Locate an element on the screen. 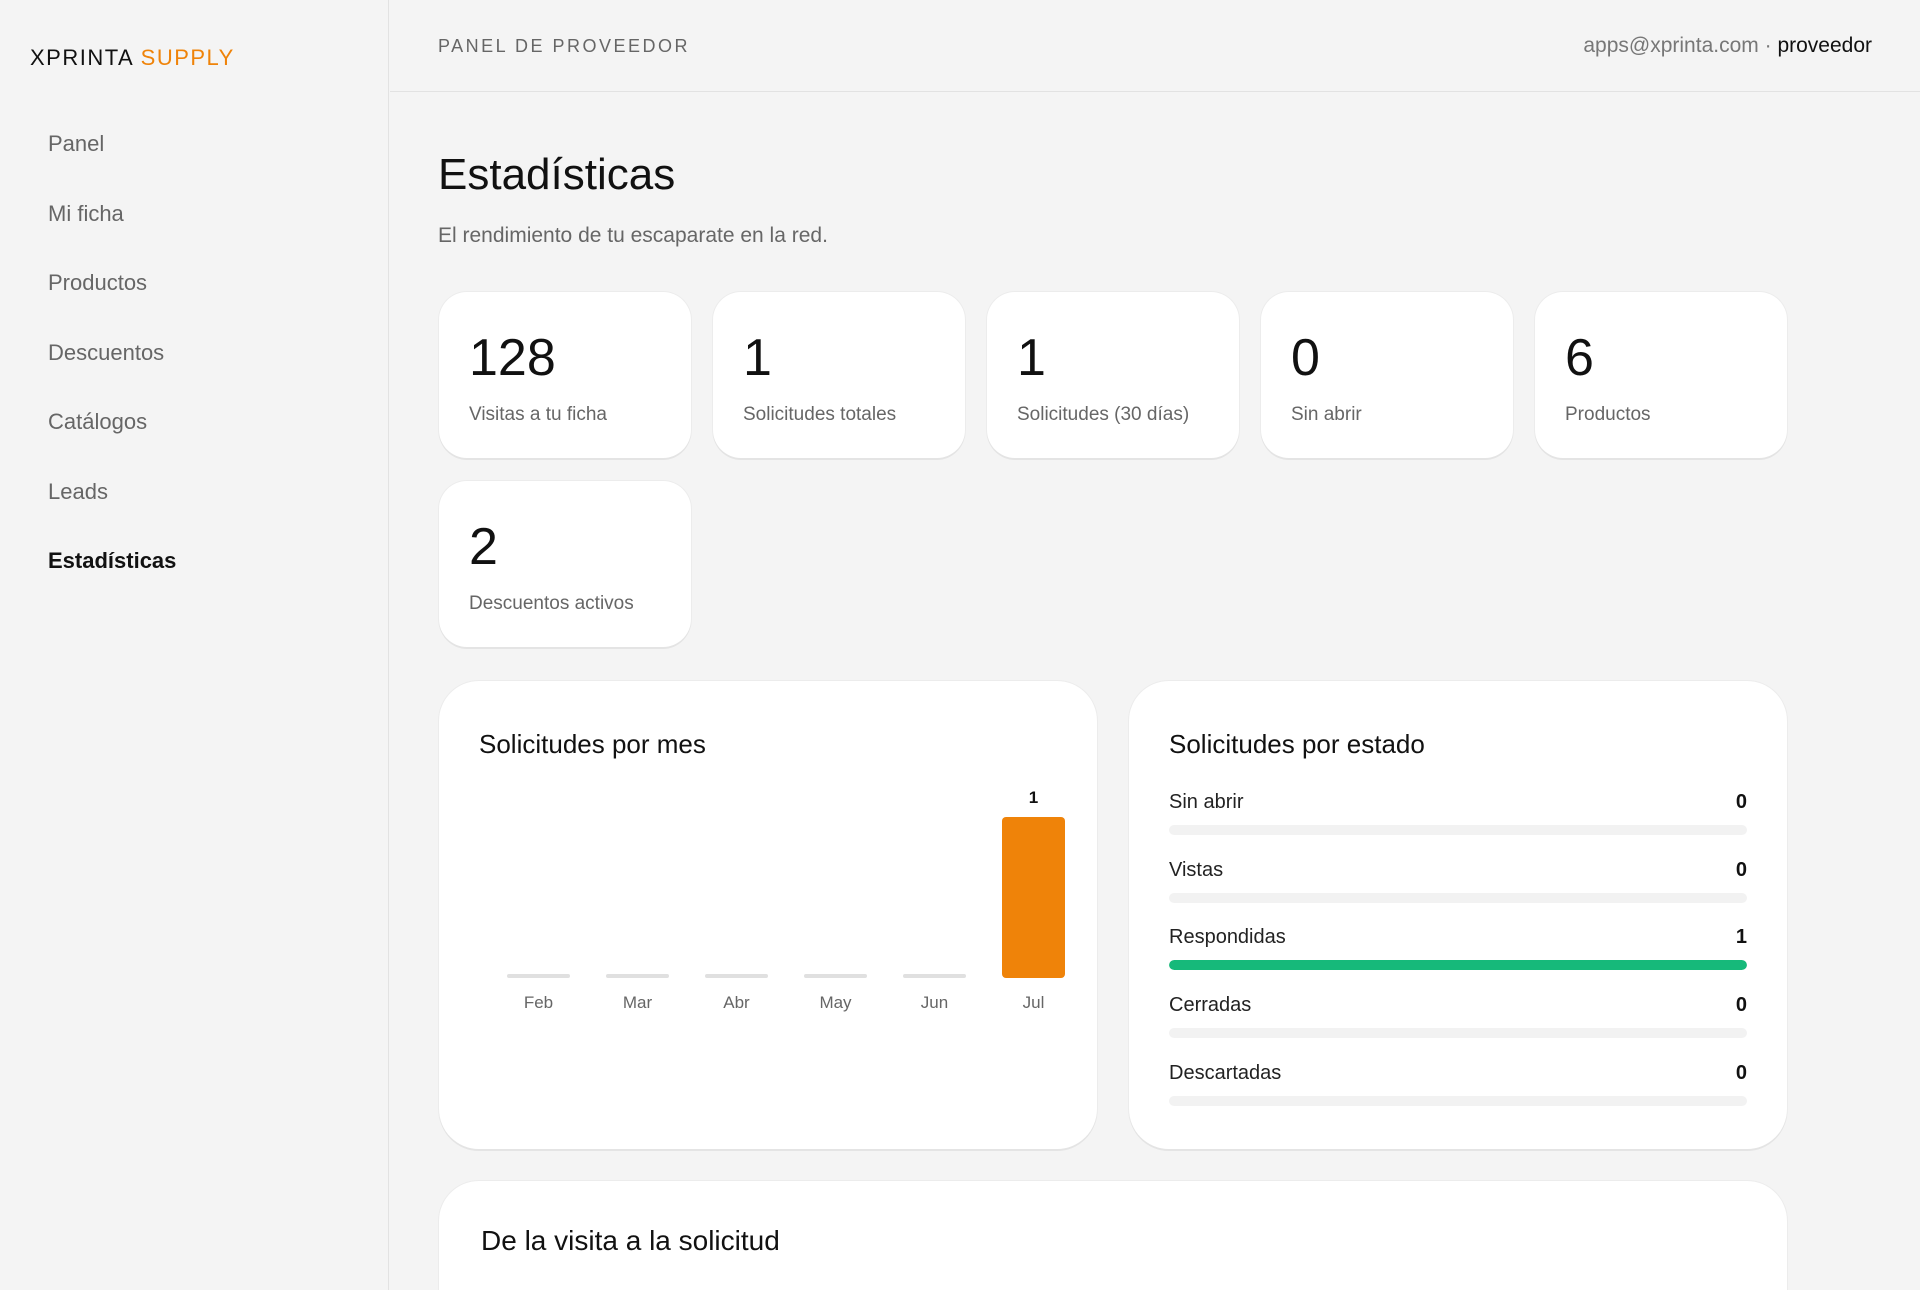  chart-tick-label: Mar is located at coordinates (638, 1002).